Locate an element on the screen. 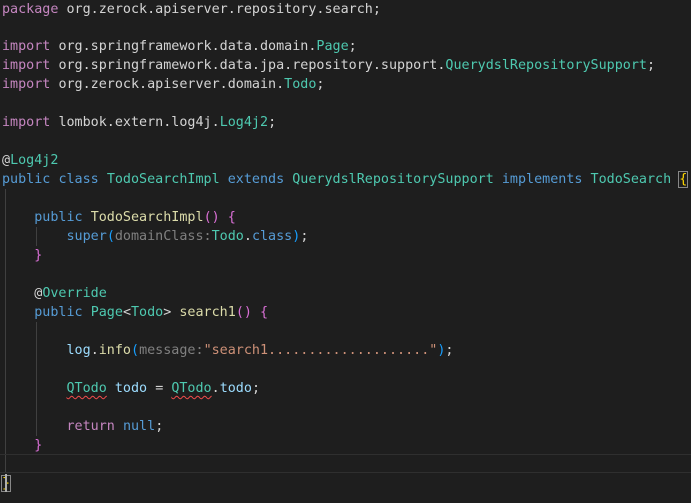 The height and width of the screenshot is (503, 691). current-line-highlight is located at coordinates (345, 463).